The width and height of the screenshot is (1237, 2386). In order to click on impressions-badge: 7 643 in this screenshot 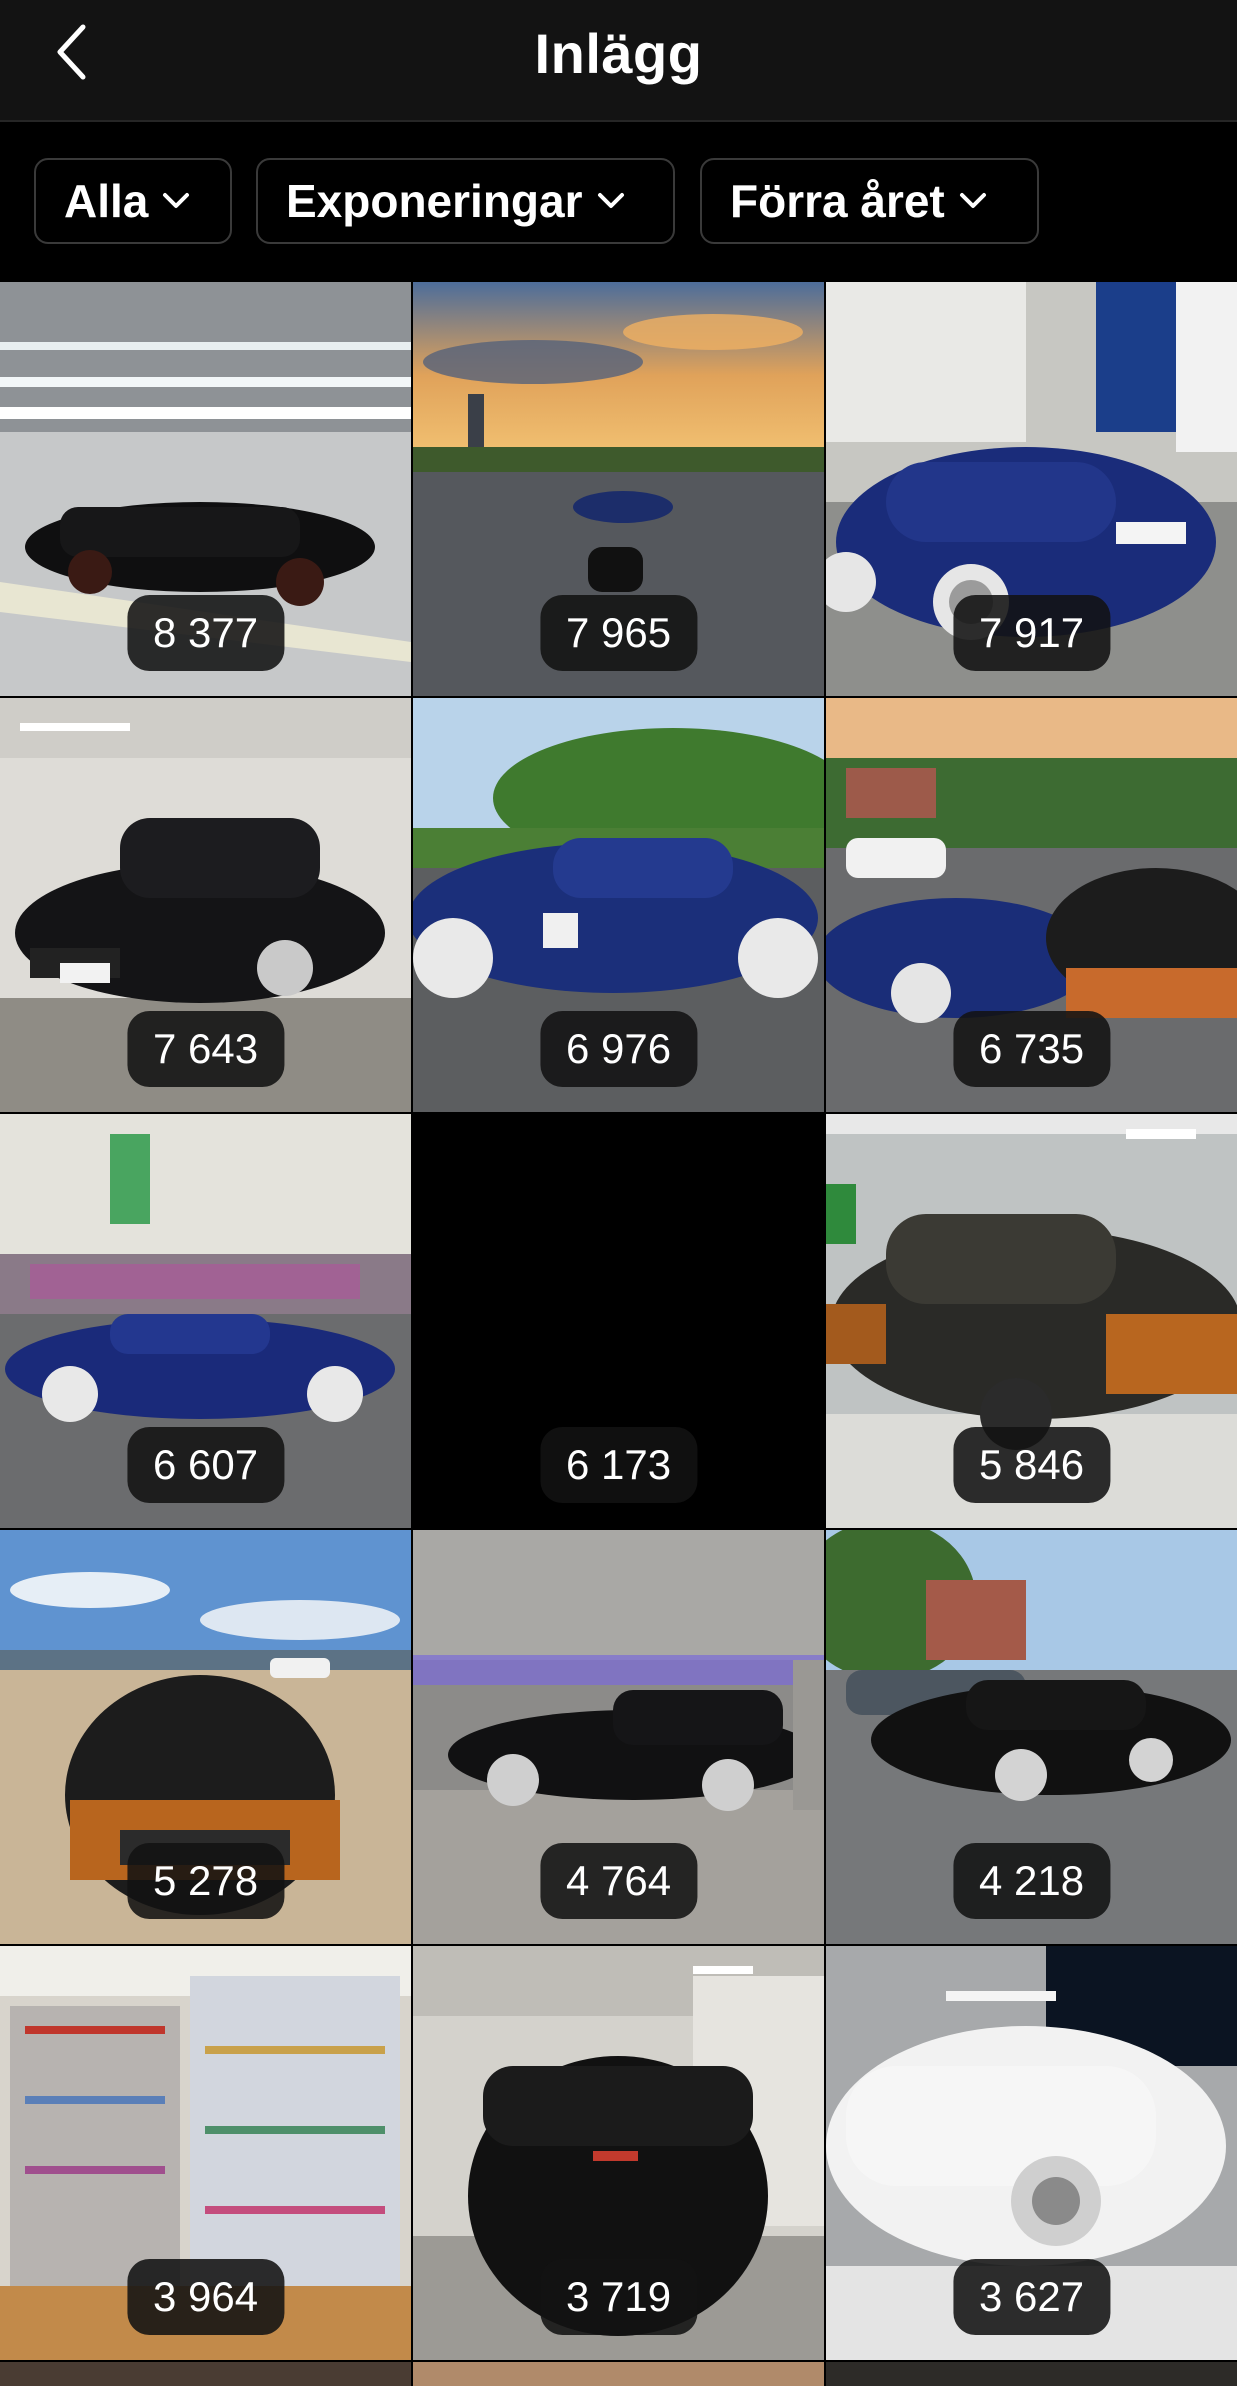, I will do `click(205, 1049)`.